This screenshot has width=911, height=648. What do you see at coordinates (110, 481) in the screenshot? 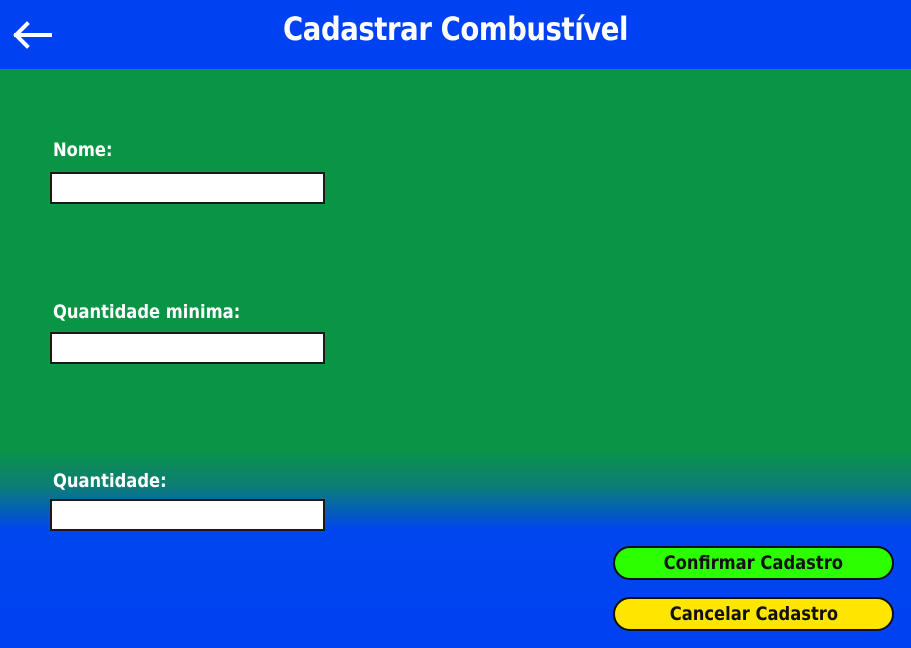
I see `quantidade-label: Quantidade:` at bounding box center [110, 481].